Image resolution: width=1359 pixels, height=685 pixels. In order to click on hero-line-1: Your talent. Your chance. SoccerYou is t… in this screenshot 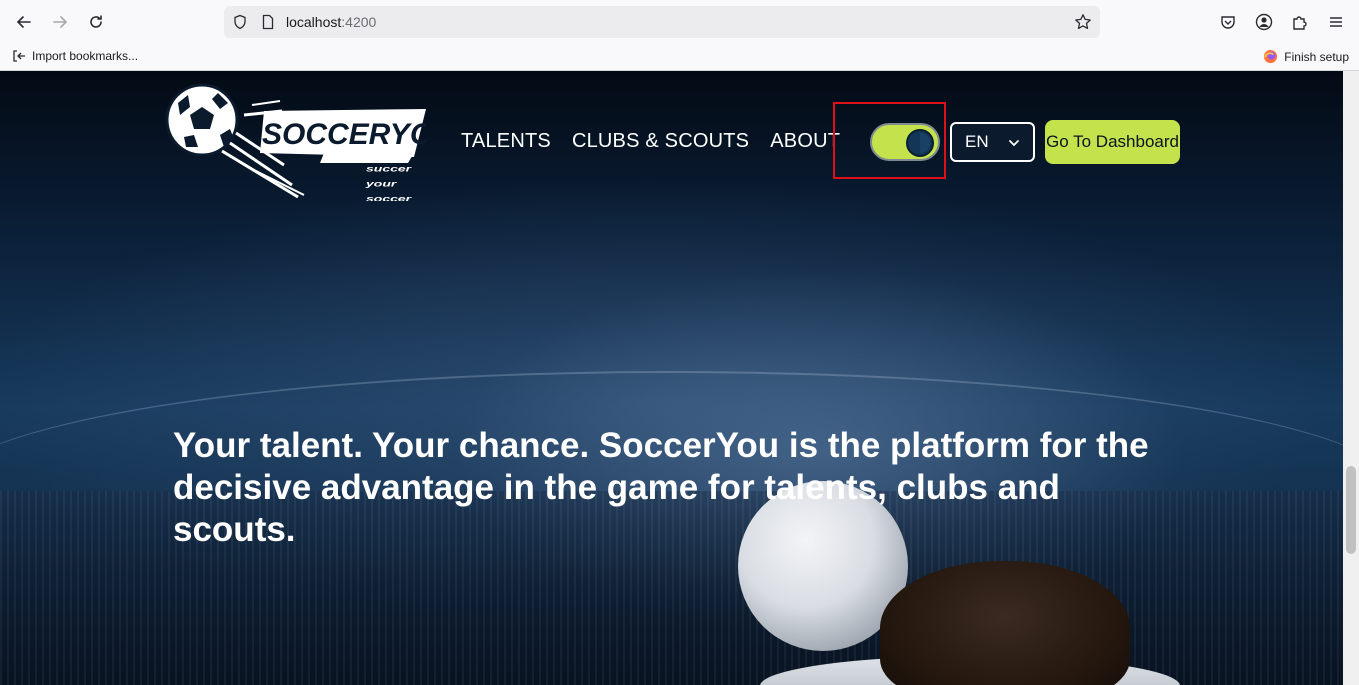, I will do `click(661, 445)`.